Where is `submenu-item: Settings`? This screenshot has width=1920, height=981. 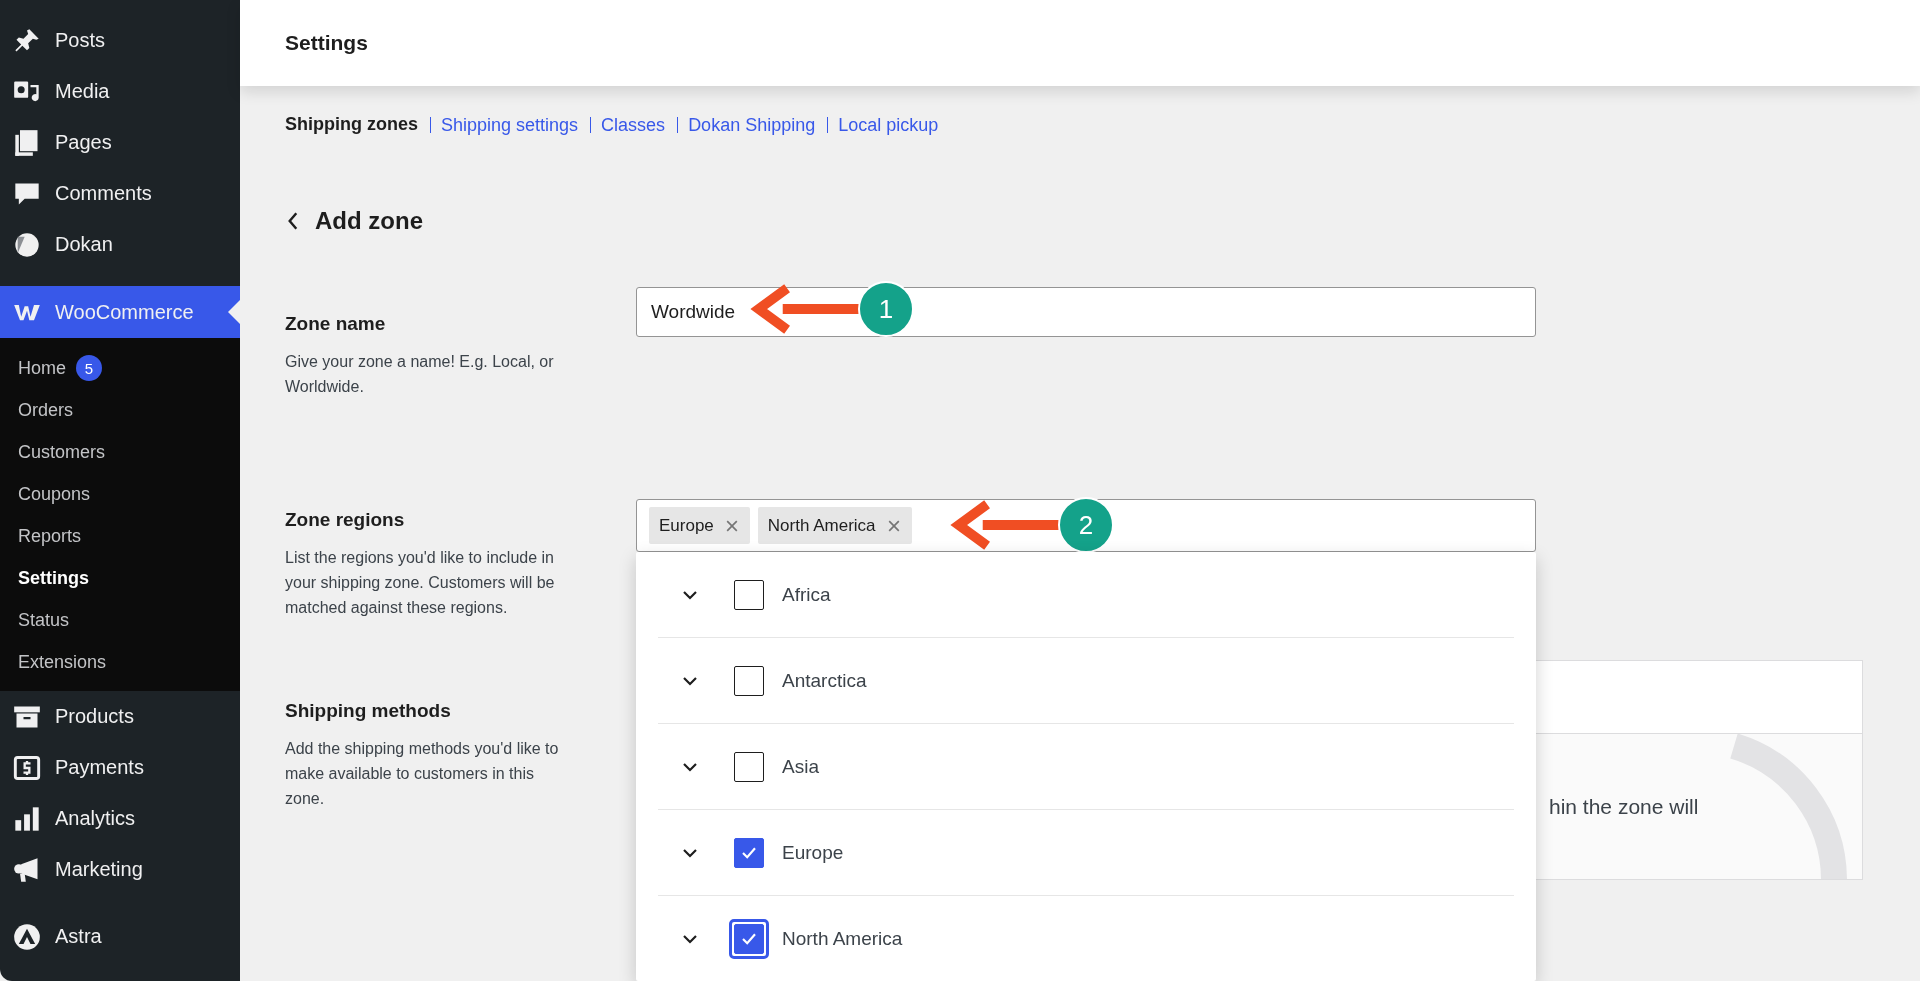
submenu-item: Settings is located at coordinates (120, 578).